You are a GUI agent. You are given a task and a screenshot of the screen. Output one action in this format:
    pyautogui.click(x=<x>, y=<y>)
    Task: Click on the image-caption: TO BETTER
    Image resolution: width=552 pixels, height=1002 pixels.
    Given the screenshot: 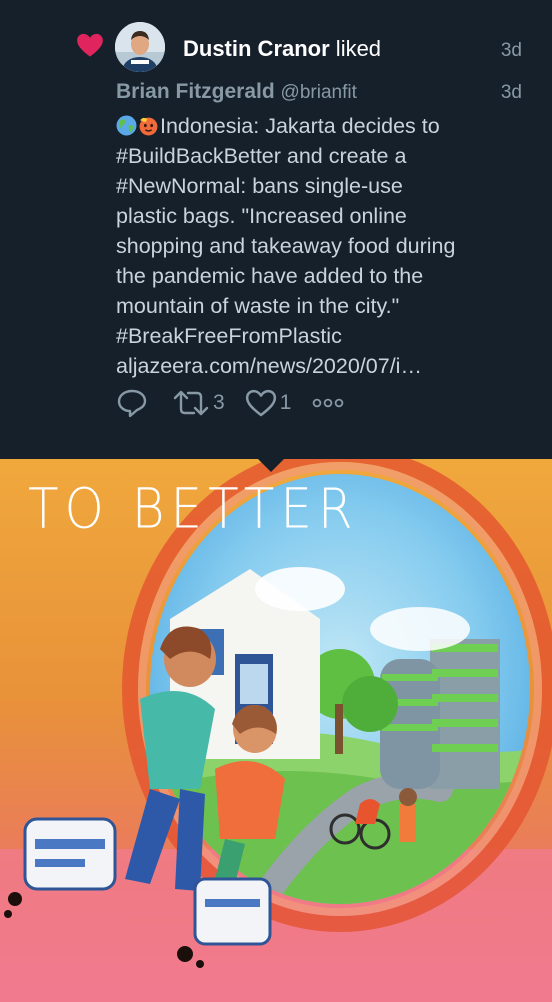 What is the action you would take?
    pyautogui.click(x=193, y=509)
    